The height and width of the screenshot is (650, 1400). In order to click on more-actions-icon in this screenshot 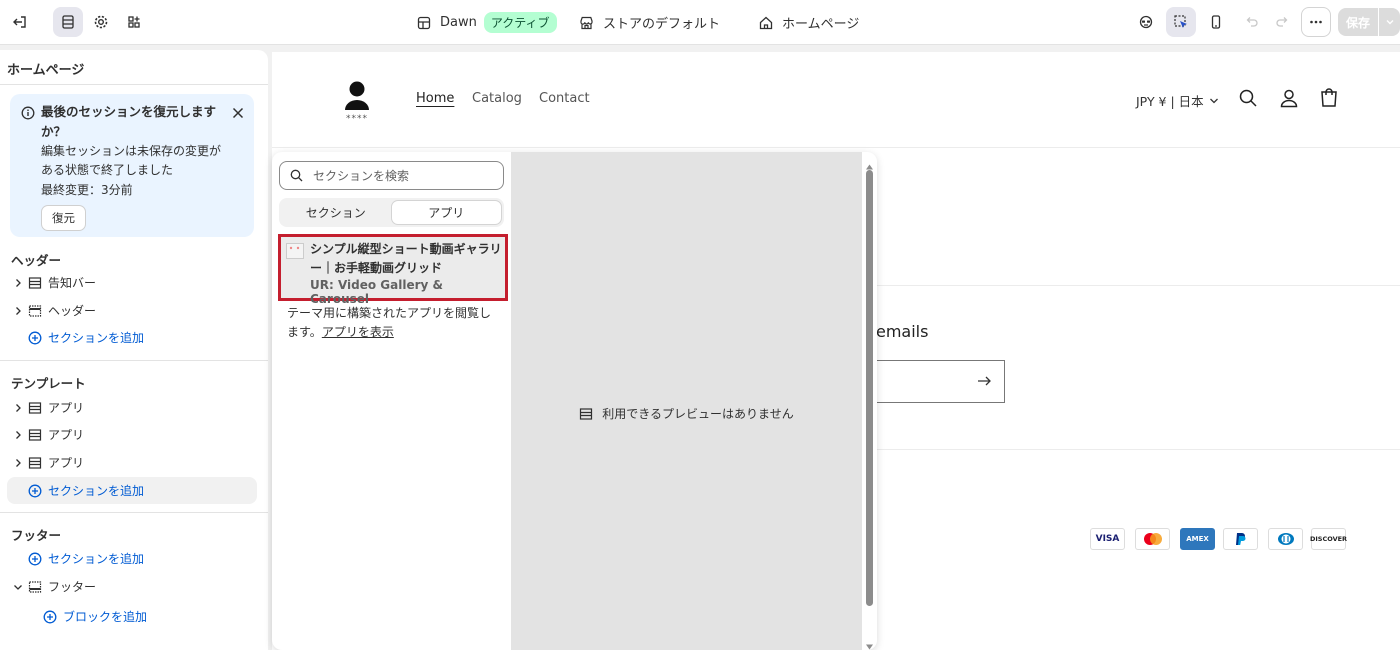, I will do `click(1316, 22)`.